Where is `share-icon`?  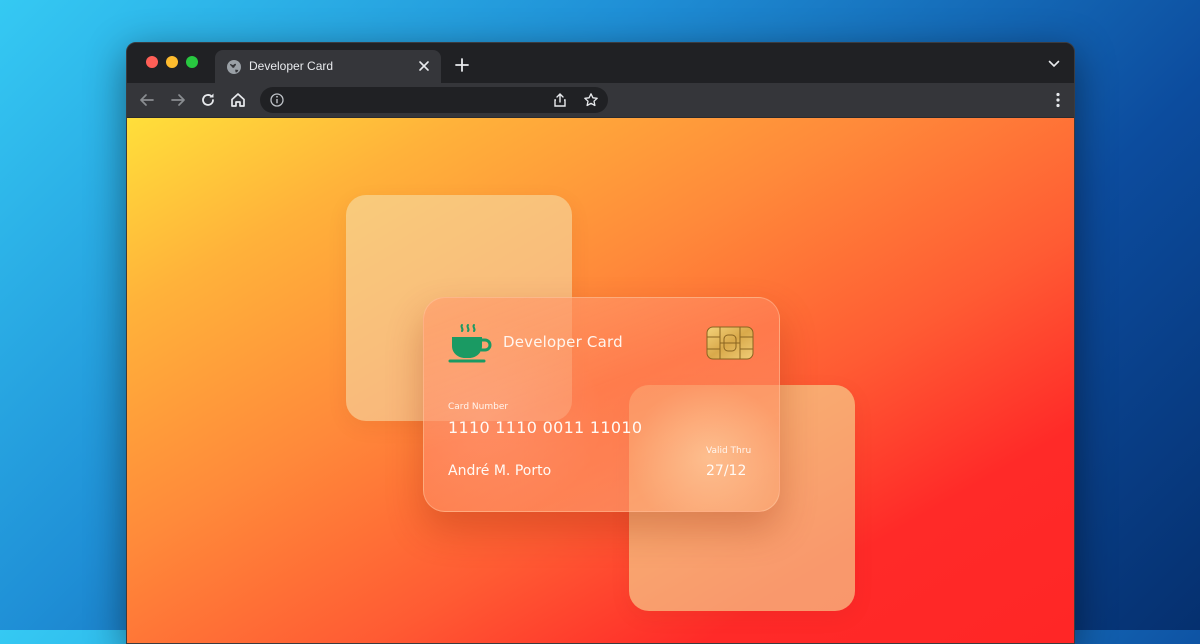 share-icon is located at coordinates (560, 100).